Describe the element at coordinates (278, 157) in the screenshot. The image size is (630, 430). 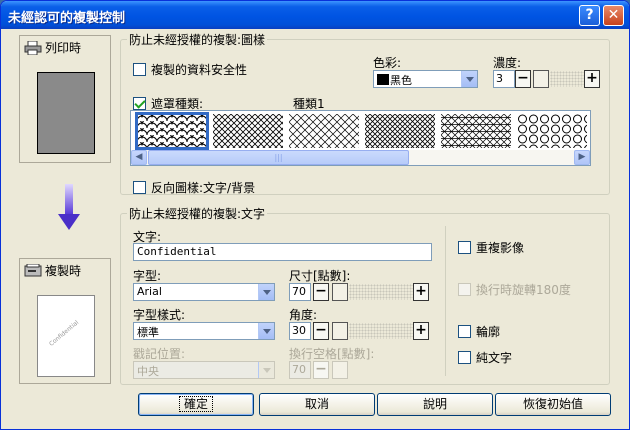
I see `scroll-thumb: |||` at that location.